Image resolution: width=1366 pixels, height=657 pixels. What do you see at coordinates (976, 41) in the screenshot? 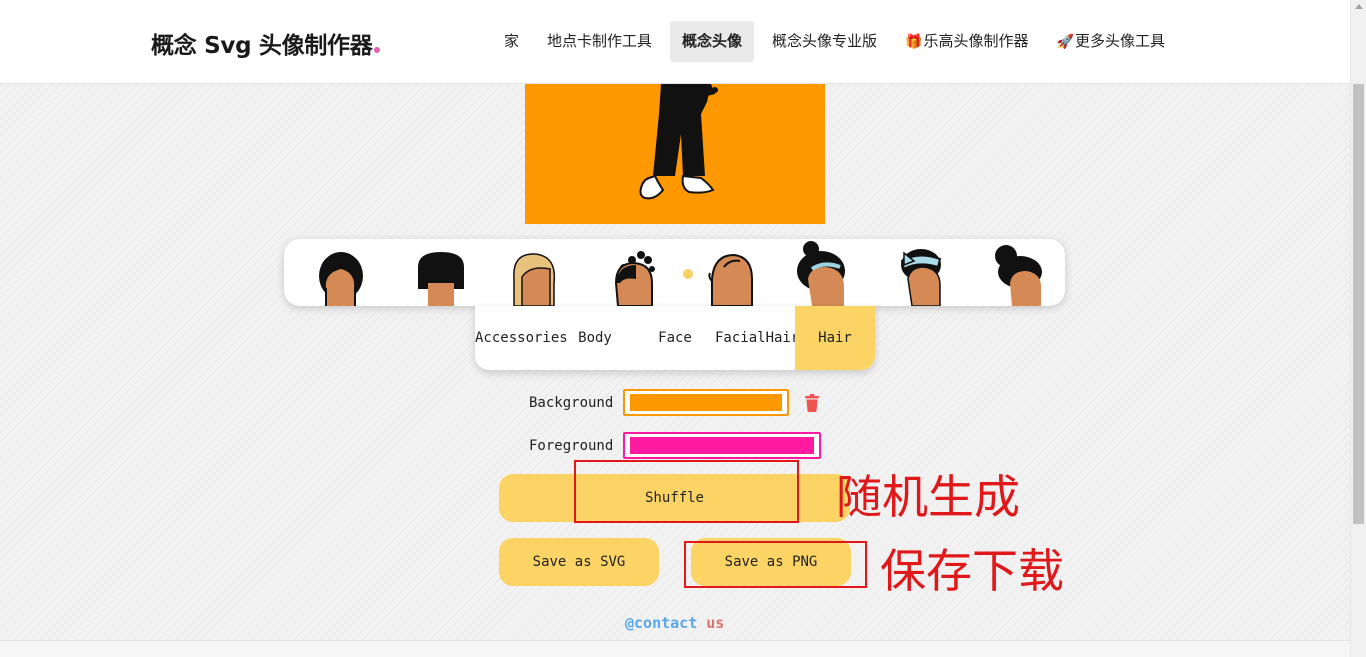
I see `nav-label: 乐高头像制作器` at bounding box center [976, 41].